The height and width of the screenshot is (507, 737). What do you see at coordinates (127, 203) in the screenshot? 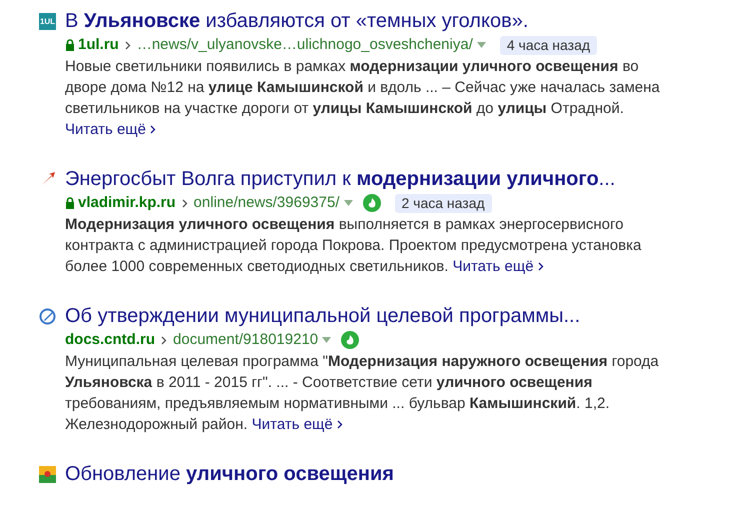
I see `site-domain: vladimir.kp.ru` at bounding box center [127, 203].